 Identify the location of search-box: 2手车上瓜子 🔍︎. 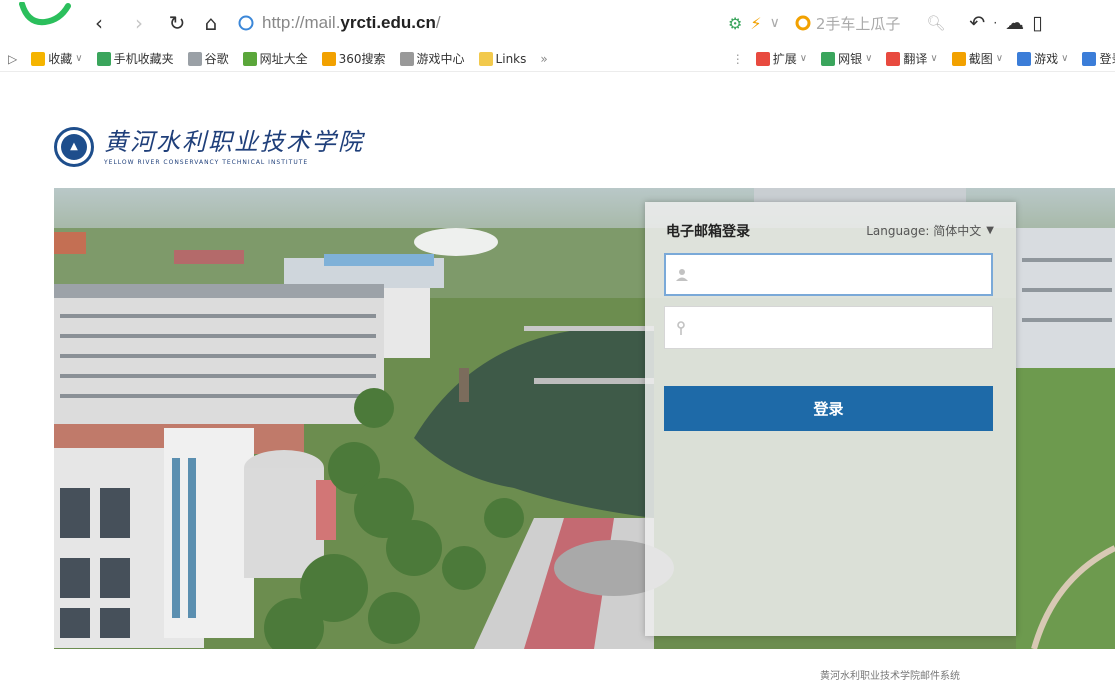
(869, 23).